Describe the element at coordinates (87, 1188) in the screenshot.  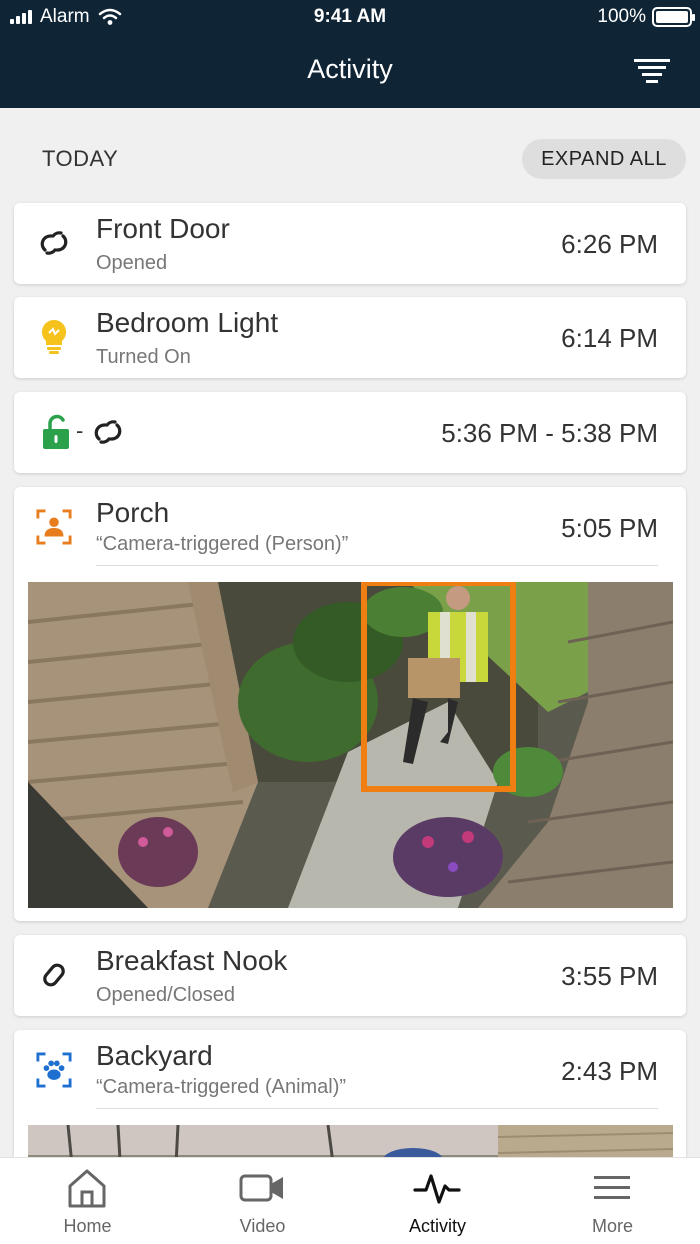
I see `home-icon` at that location.